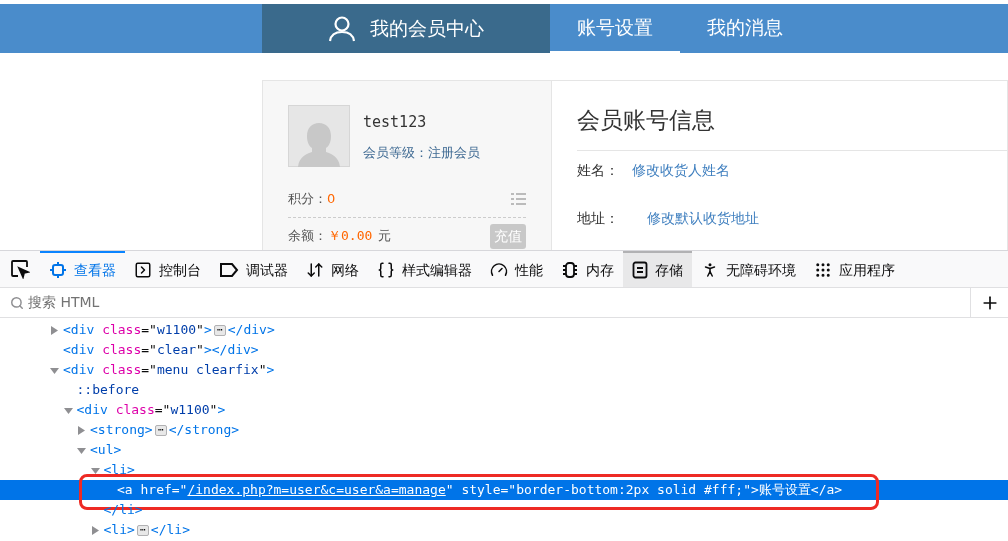  I want to click on field-link: 修改默认收货地址, so click(703, 218).